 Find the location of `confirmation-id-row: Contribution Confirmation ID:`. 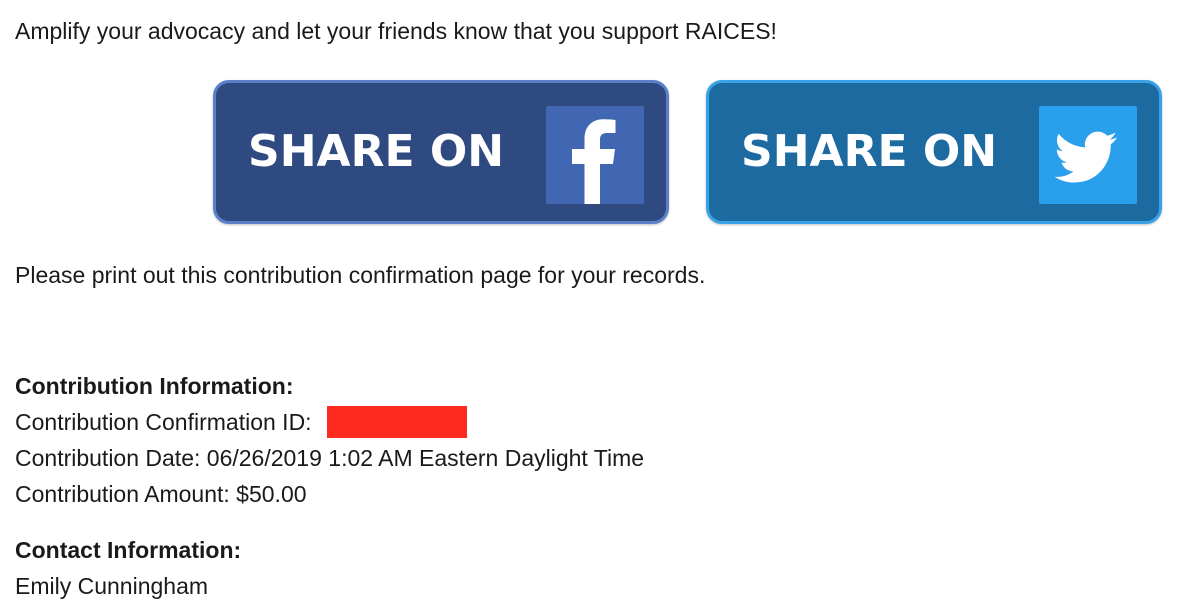

confirmation-id-row: Contribution Confirmation ID: is located at coordinates (329, 422).